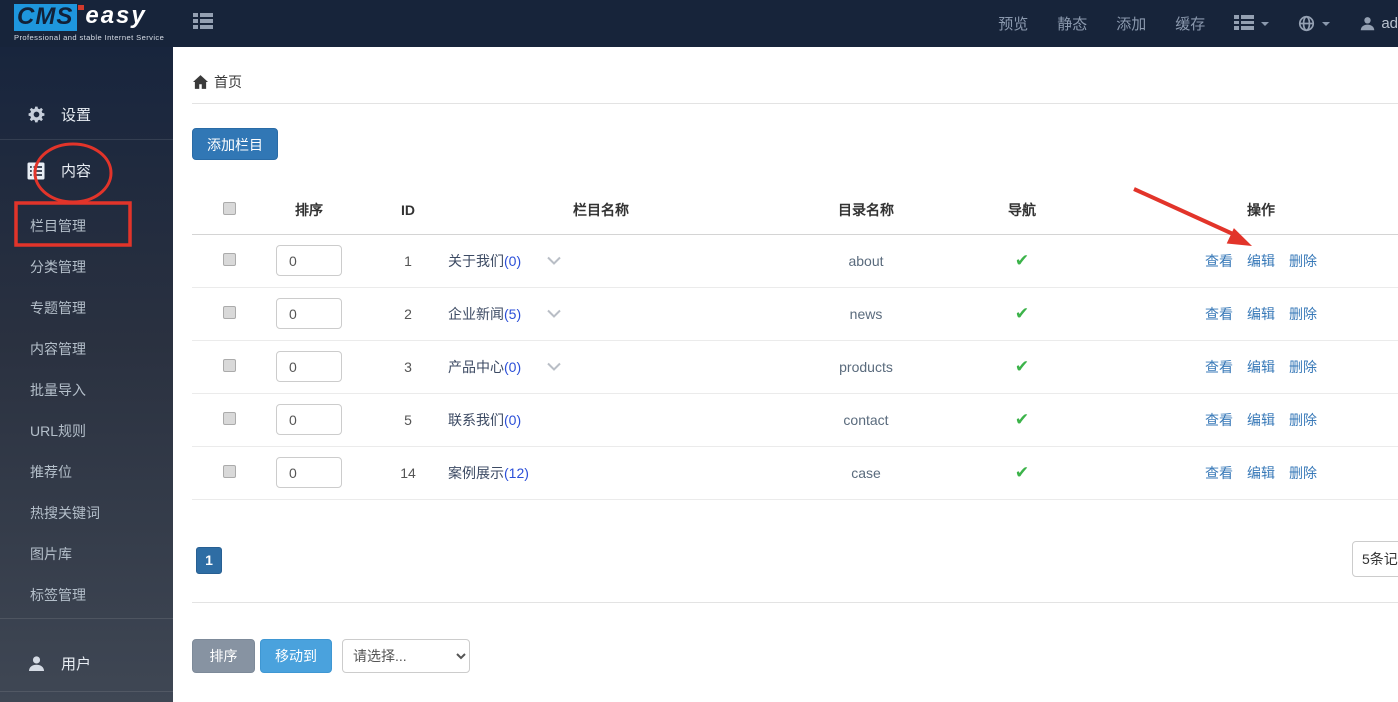 This screenshot has width=1398, height=702. What do you see at coordinates (1013, 23) in the screenshot?
I see `nav-item-1: 预览` at bounding box center [1013, 23].